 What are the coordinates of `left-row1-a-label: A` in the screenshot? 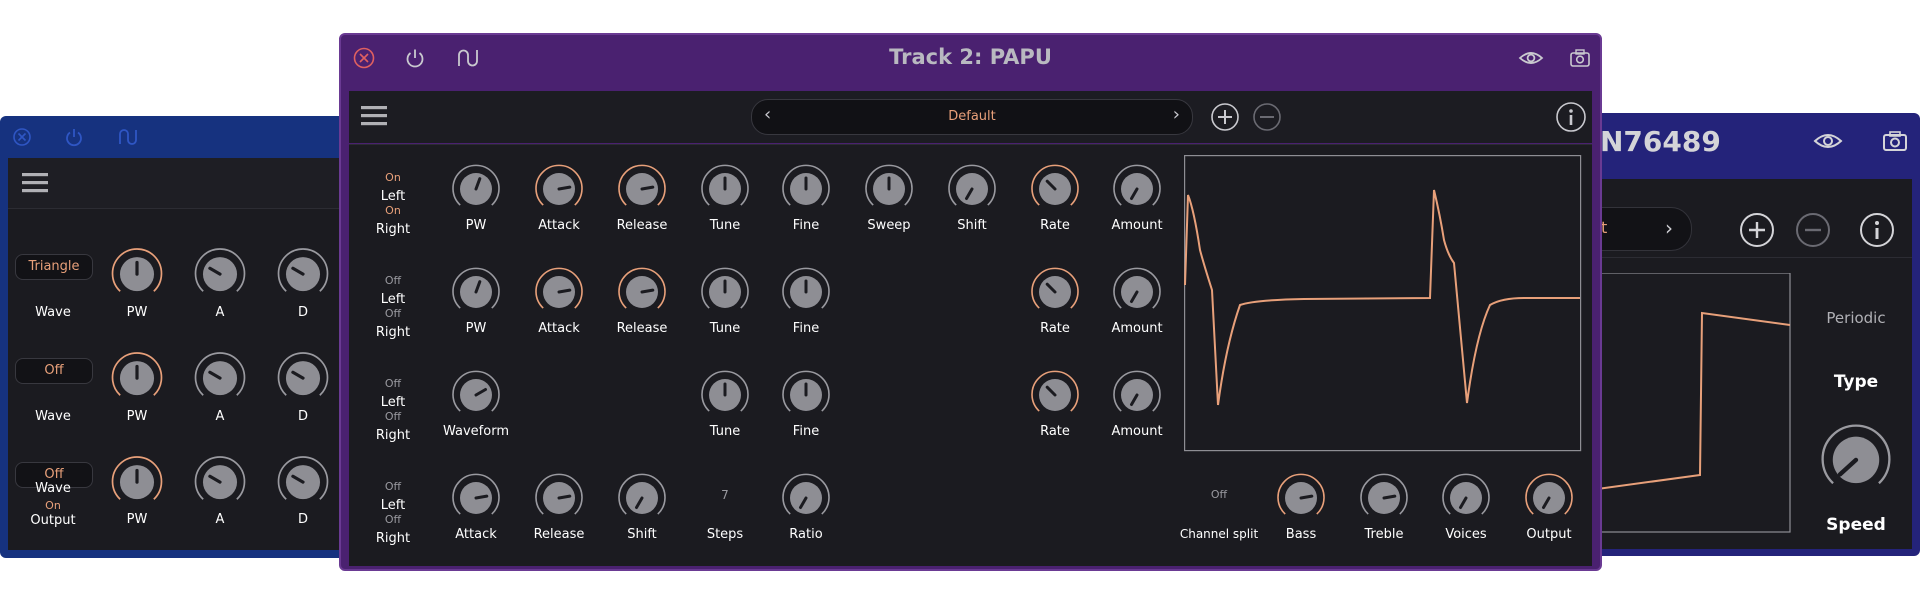 It's located at (220, 312).